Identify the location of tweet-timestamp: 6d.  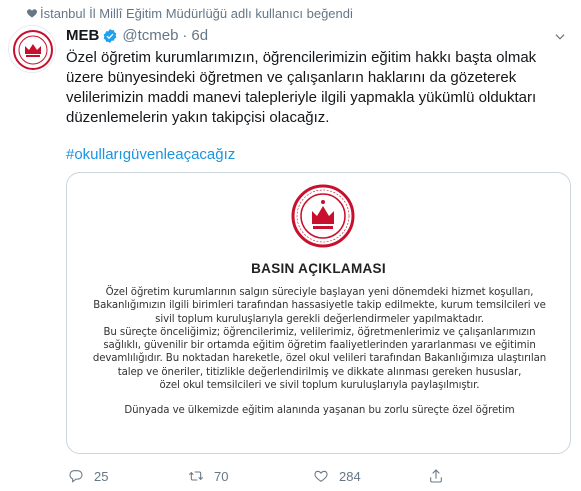
(199, 35).